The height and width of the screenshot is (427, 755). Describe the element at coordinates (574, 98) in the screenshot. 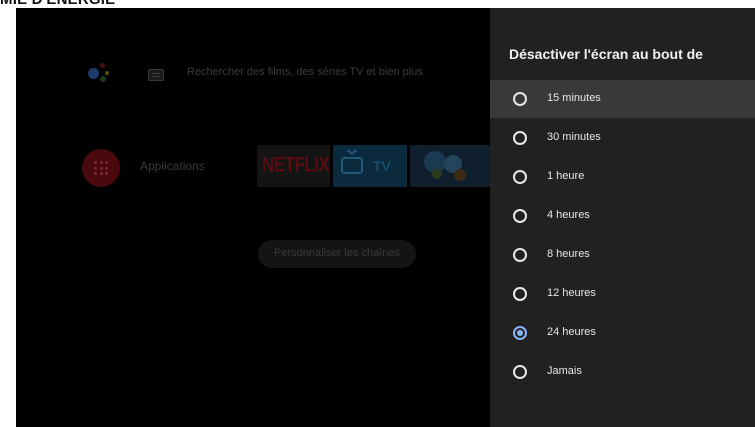

I see `option-label: 15 minutes` at that location.